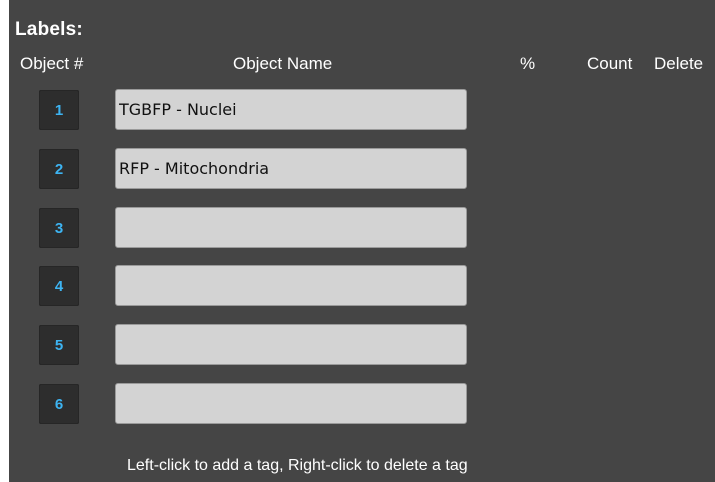  I want to click on object-number-button-6: 6, so click(59, 404).